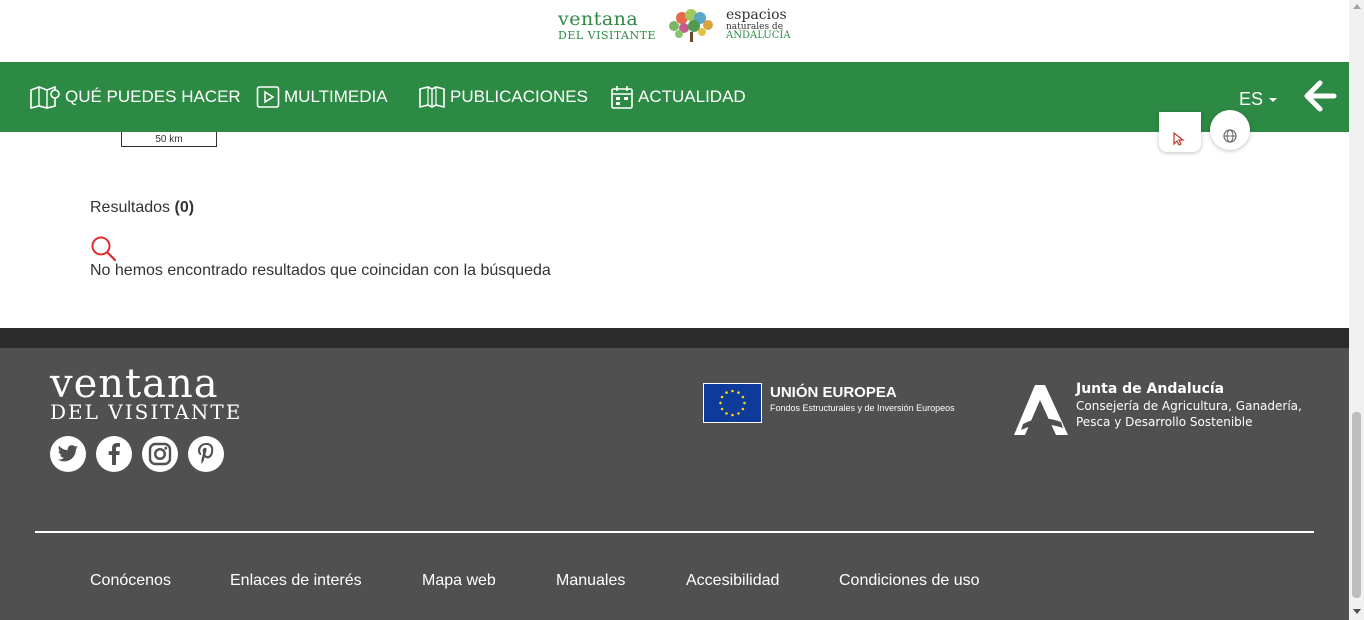  I want to click on results-heading: Resultados (0), so click(142, 208).